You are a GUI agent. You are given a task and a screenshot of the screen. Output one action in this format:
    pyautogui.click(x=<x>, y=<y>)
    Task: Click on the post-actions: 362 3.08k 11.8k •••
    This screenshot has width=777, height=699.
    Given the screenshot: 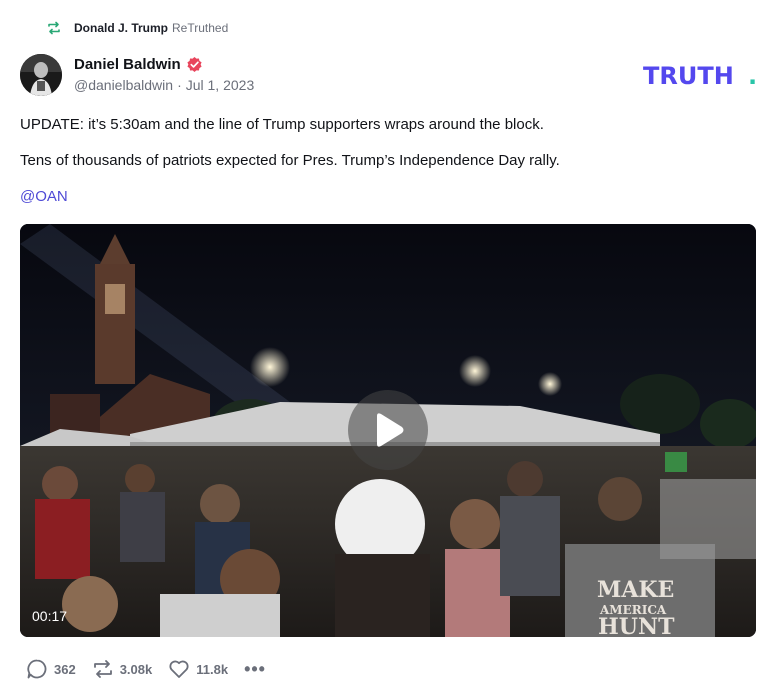 What is the action you would take?
    pyautogui.click(x=146, y=669)
    